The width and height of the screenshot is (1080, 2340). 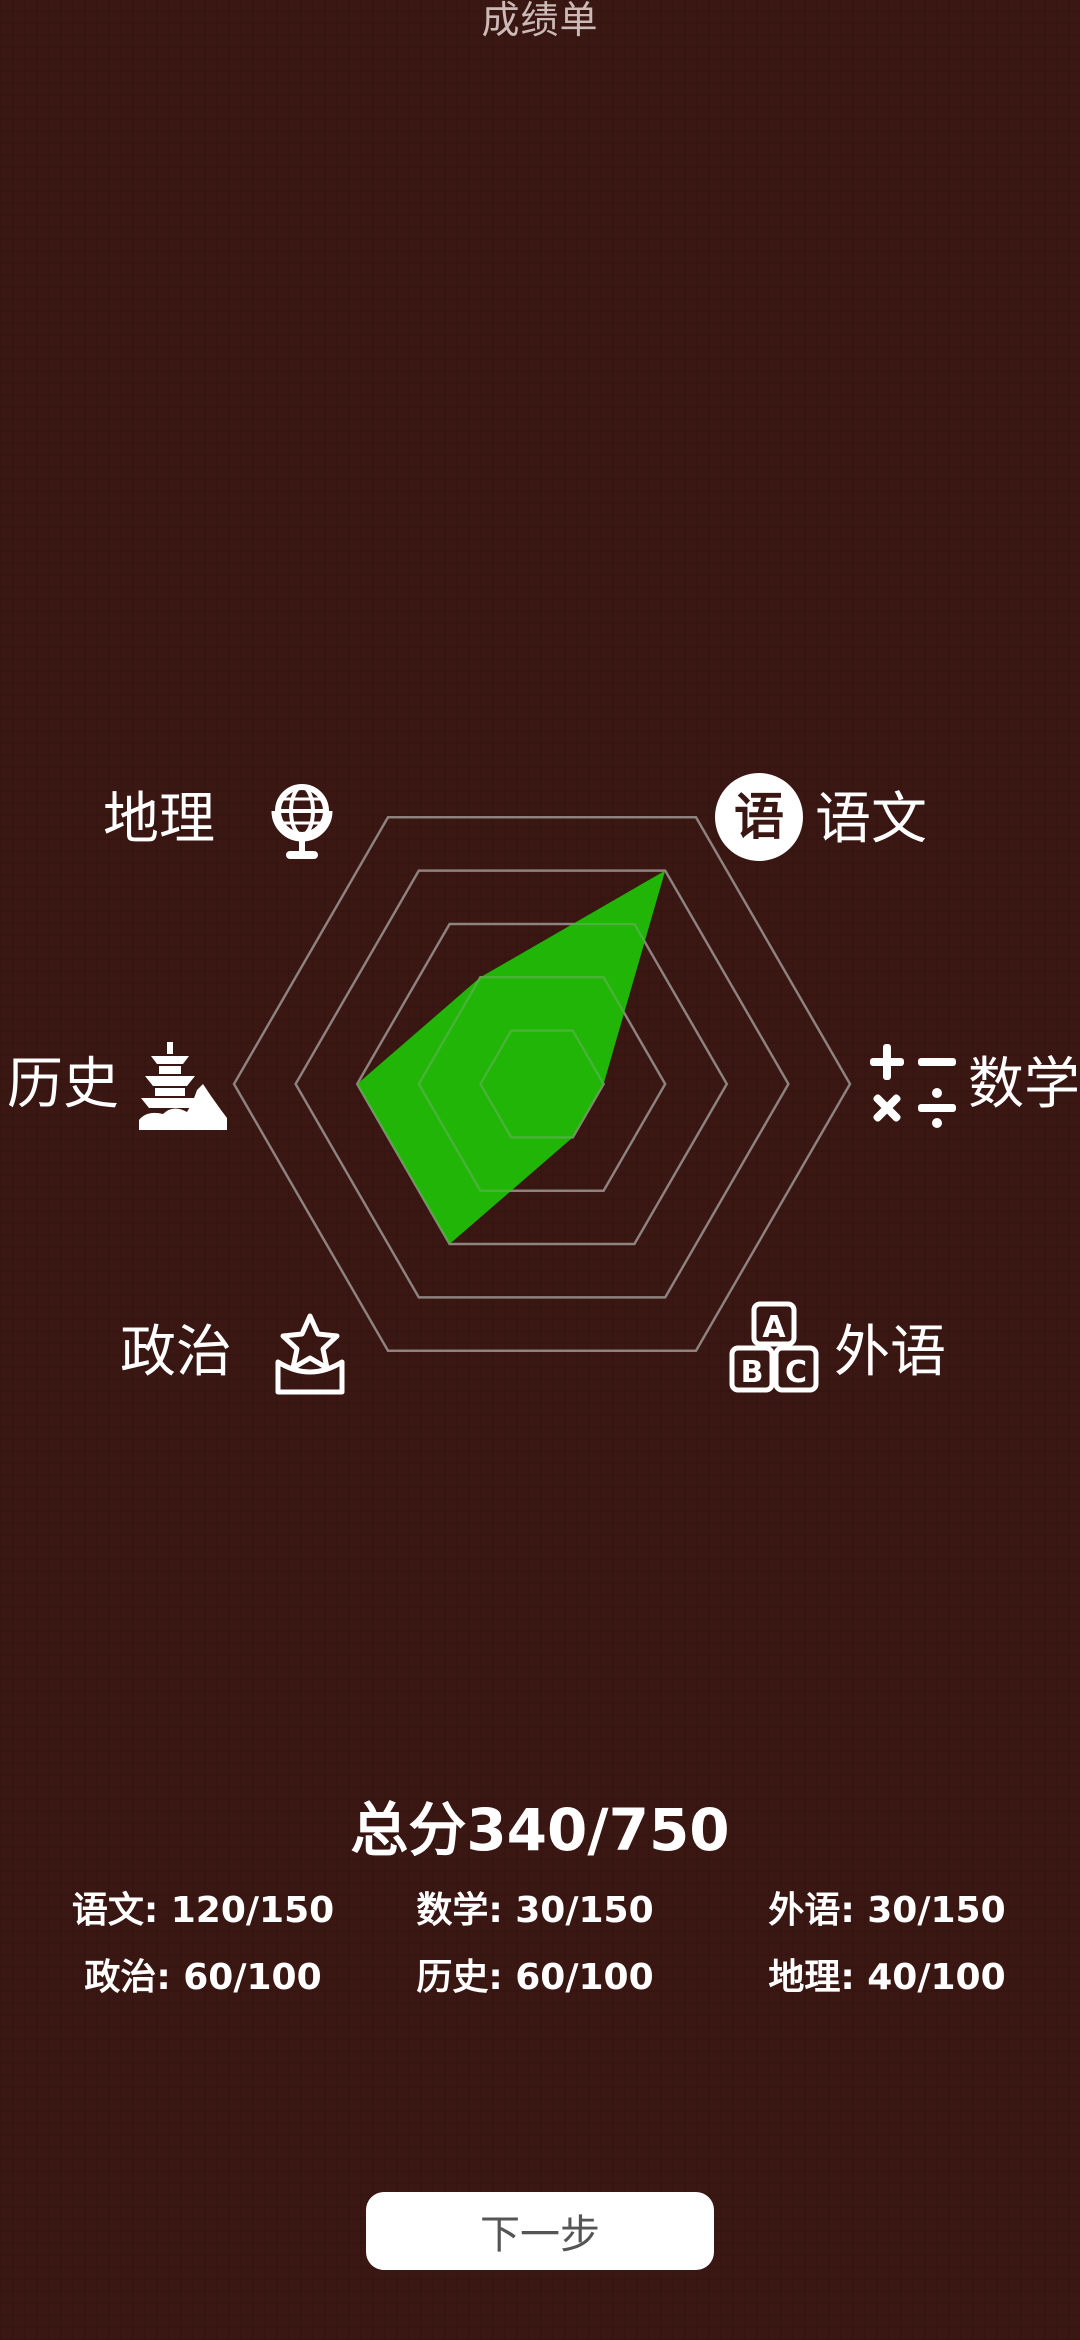 I want to click on math-operators-icon, so click(x=913, y=1086).